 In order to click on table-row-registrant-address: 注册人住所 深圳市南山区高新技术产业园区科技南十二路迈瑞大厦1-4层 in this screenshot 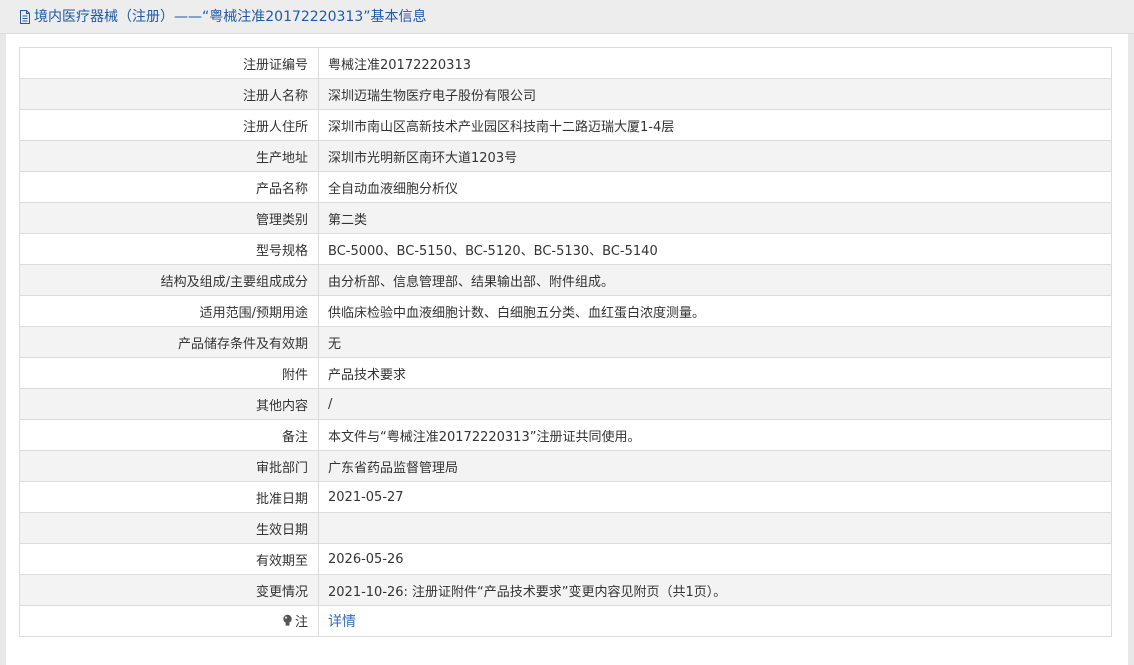, I will do `click(565, 125)`.